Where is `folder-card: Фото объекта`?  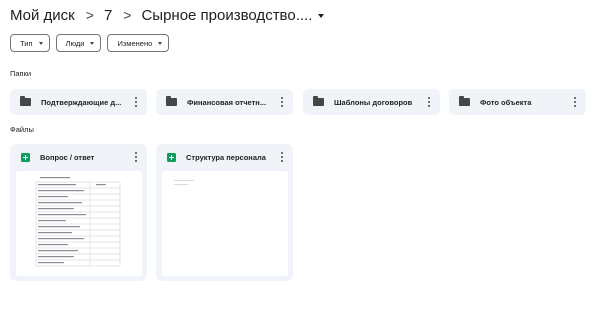
folder-card: Фото объекта is located at coordinates (517, 102).